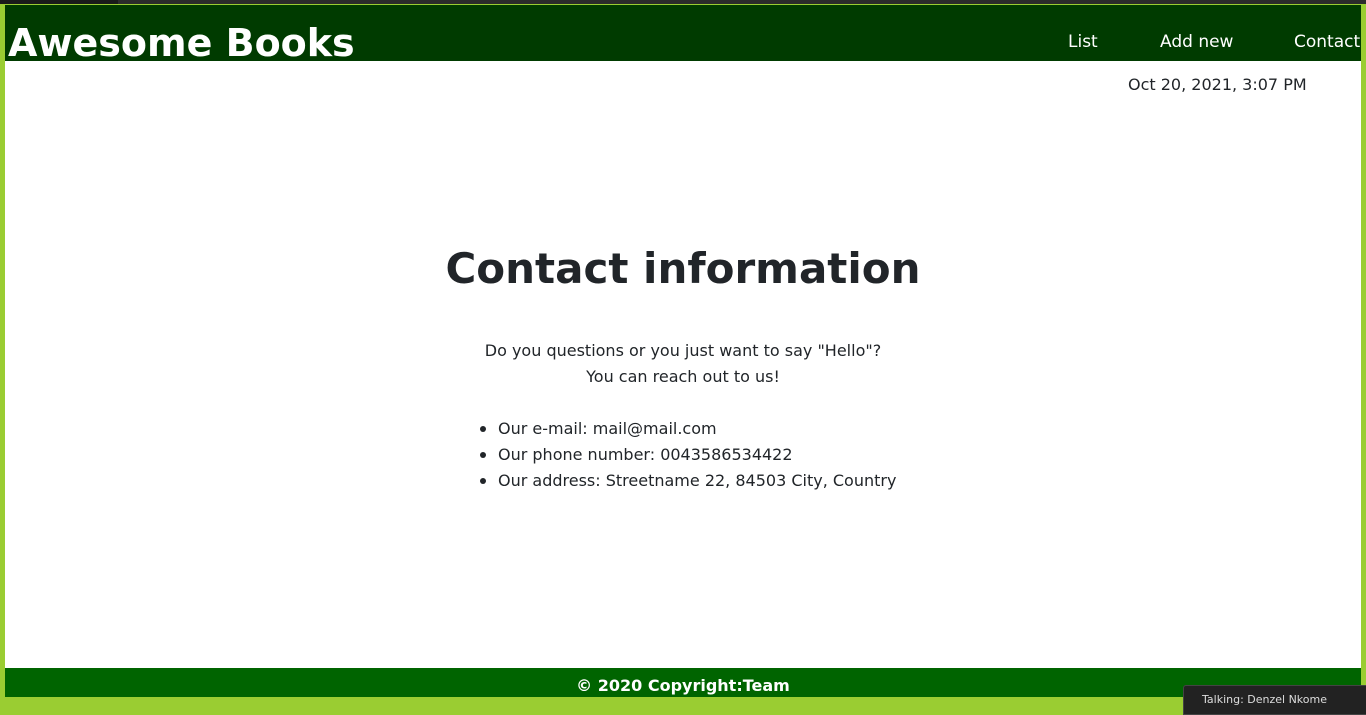 This screenshot has height=715, width=1366. What do you see at coordinates (1265, 699) in the screenshot?
I see `call-notification-text: Talking: Denzel Nkome` at bounding box center [1265, 699].